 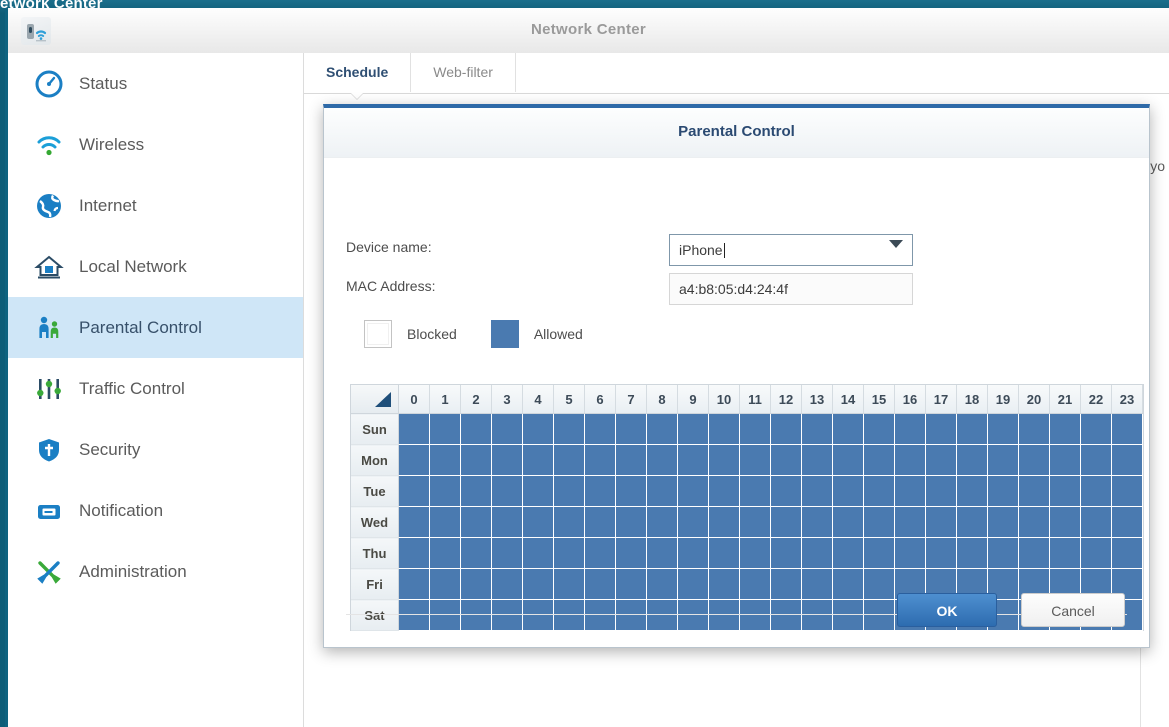 I want to click on hour-header-cell: 7, so click(x=631, y=399).